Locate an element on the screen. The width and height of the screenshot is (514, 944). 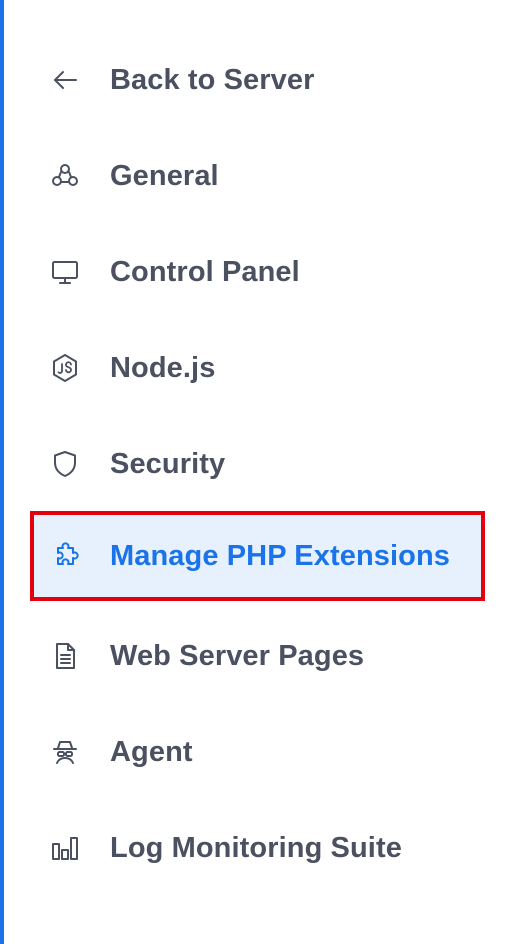
sidebar-item-log-monitoring-suite: Log Monitoring Suite is located at coordinates (257, 848).